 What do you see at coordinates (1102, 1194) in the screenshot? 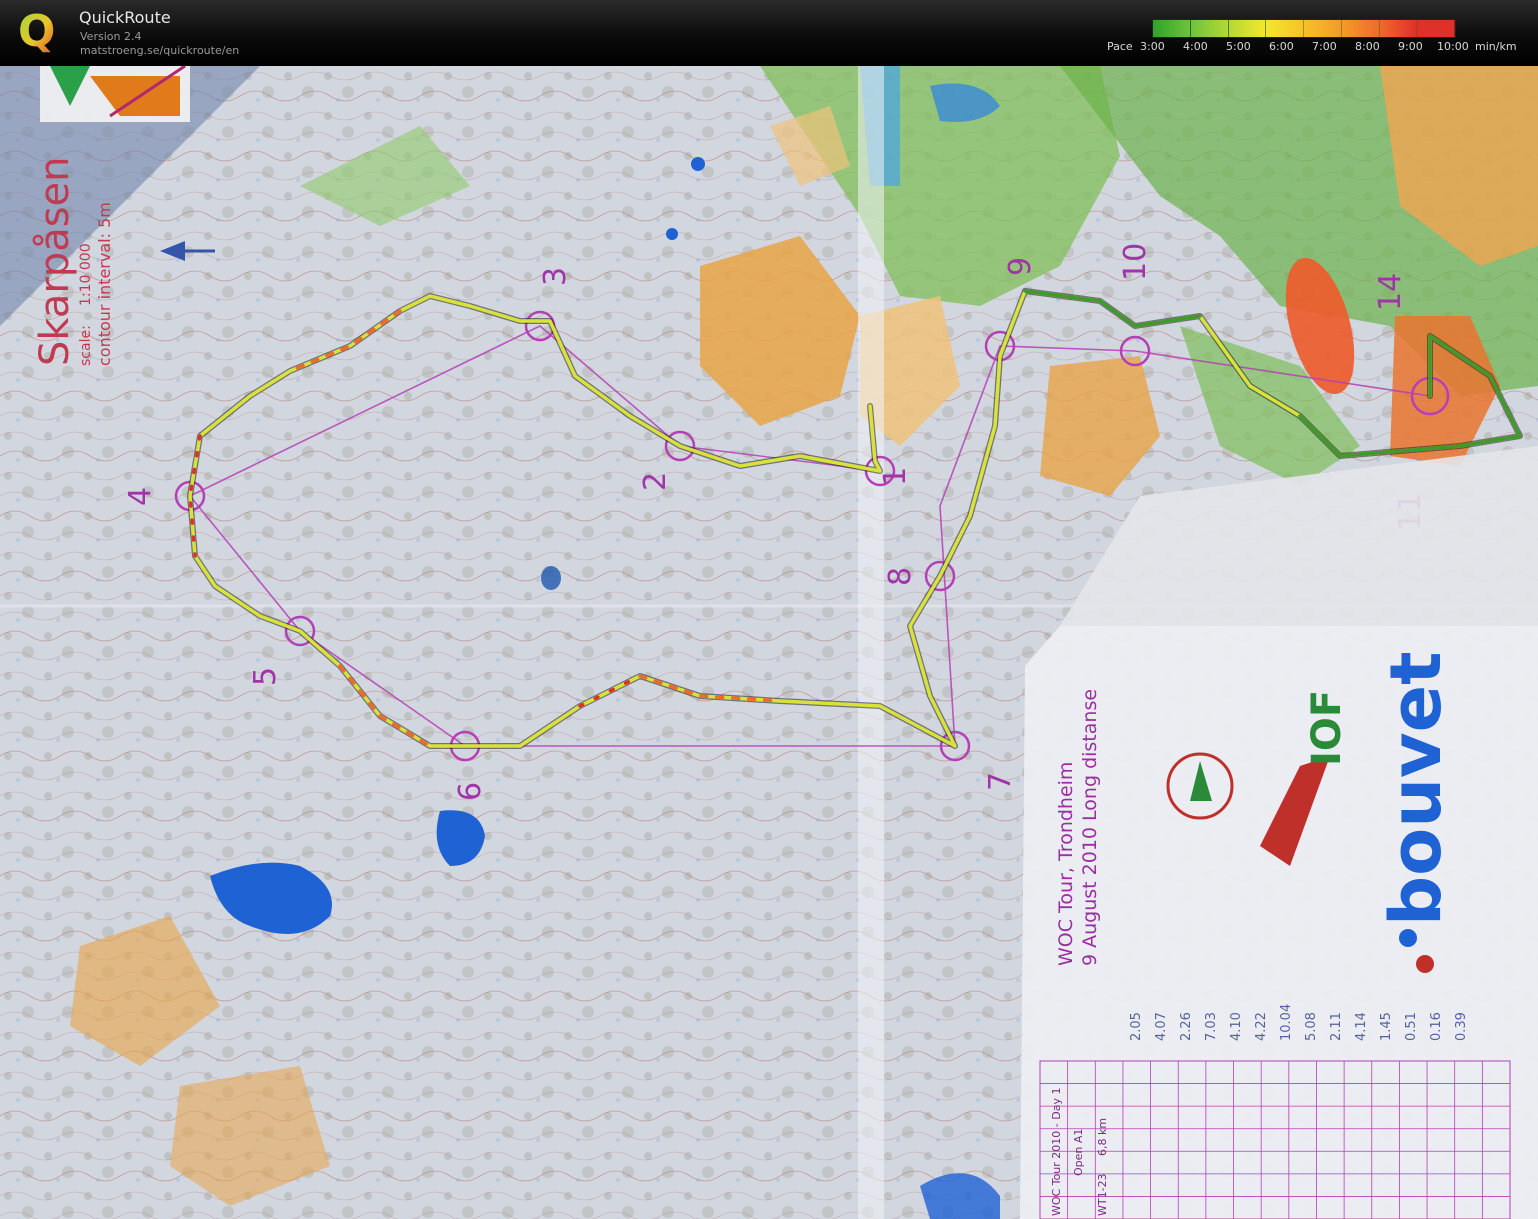
I see `course-code: WT1-23` at bounding box center [1102, 1194].